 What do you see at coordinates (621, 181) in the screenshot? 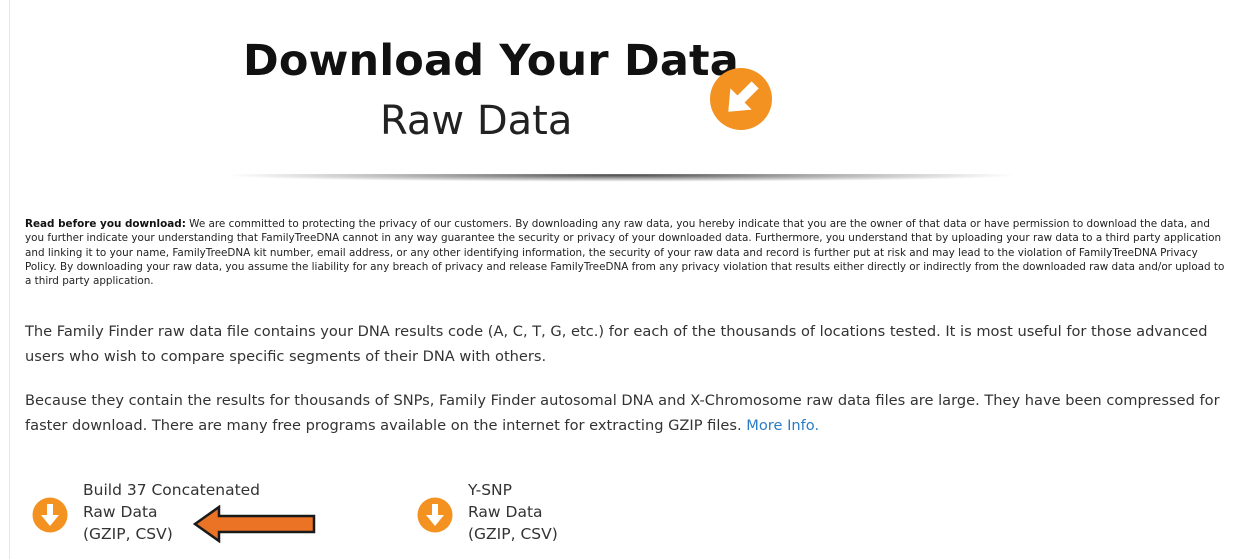
I see `section-divider` at bounding box center [621, 181].